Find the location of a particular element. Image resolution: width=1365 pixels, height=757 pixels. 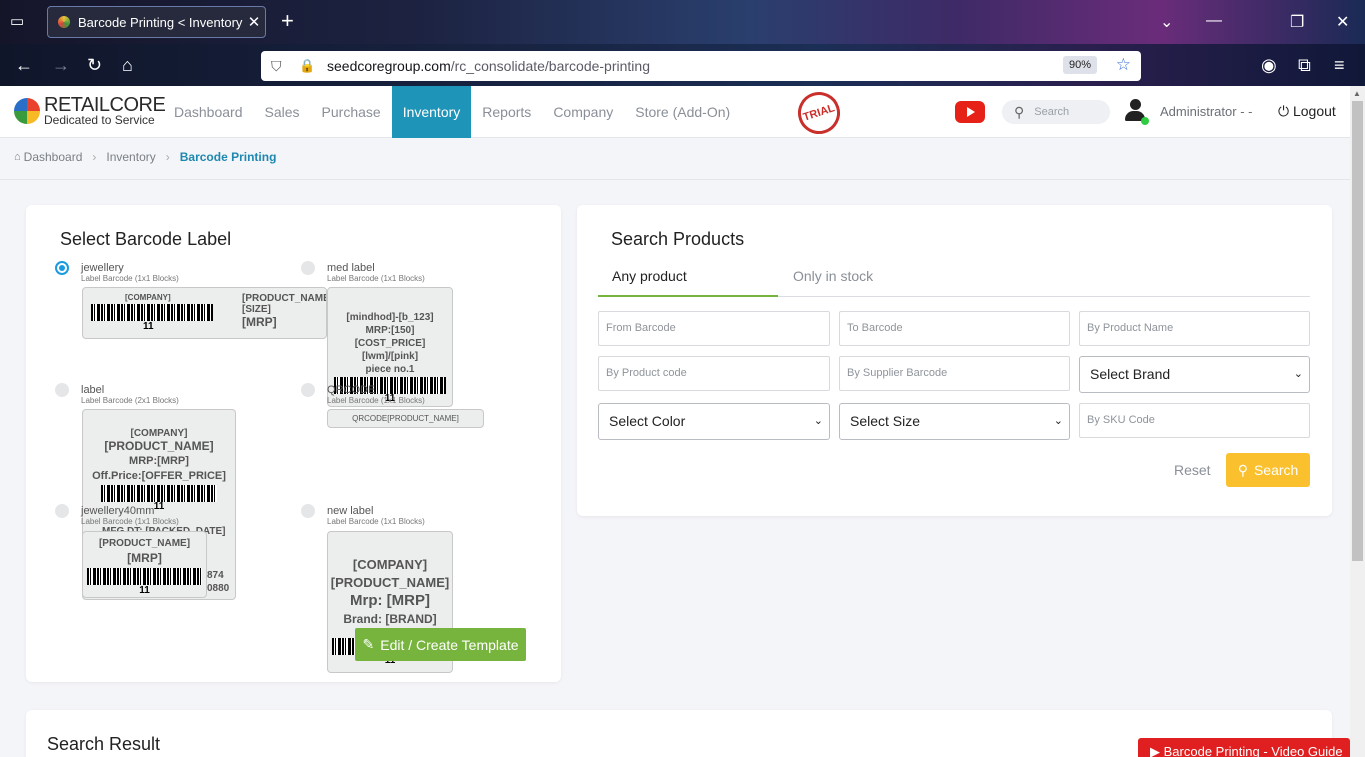

tab-list-icon: ▭ is located at coordinates (19, 21).